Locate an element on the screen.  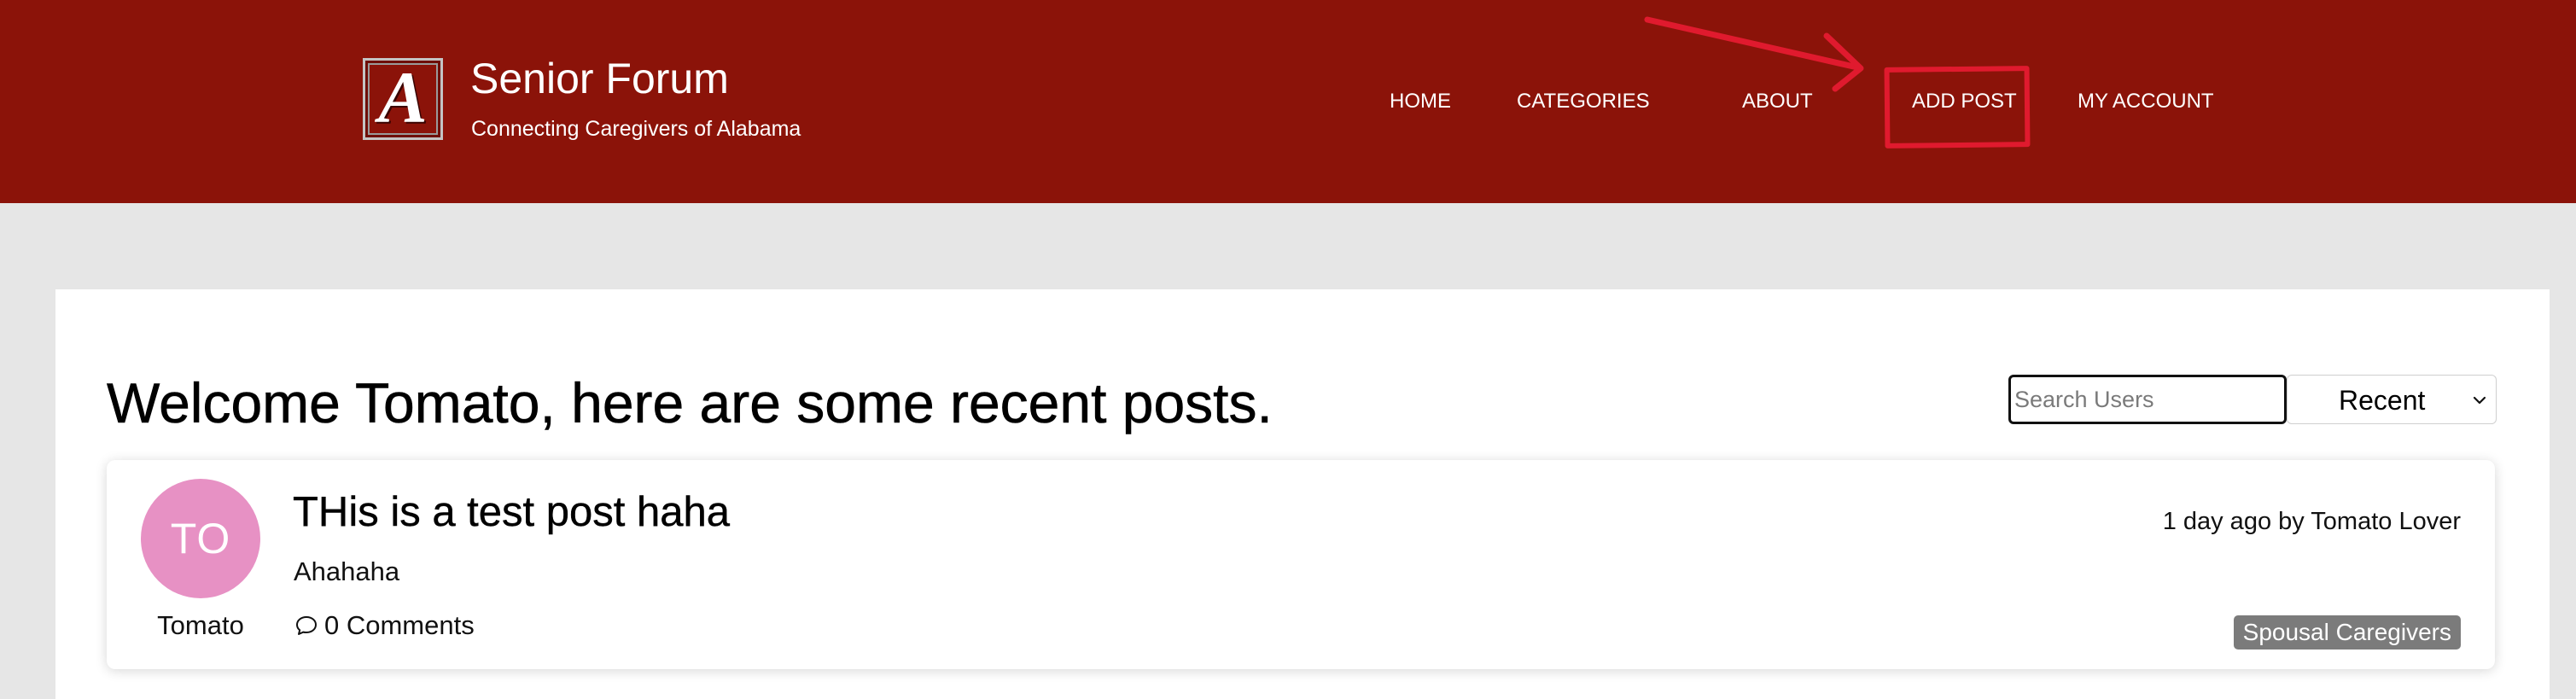
sort-select: Recent is located at coordinates (2392, 399).